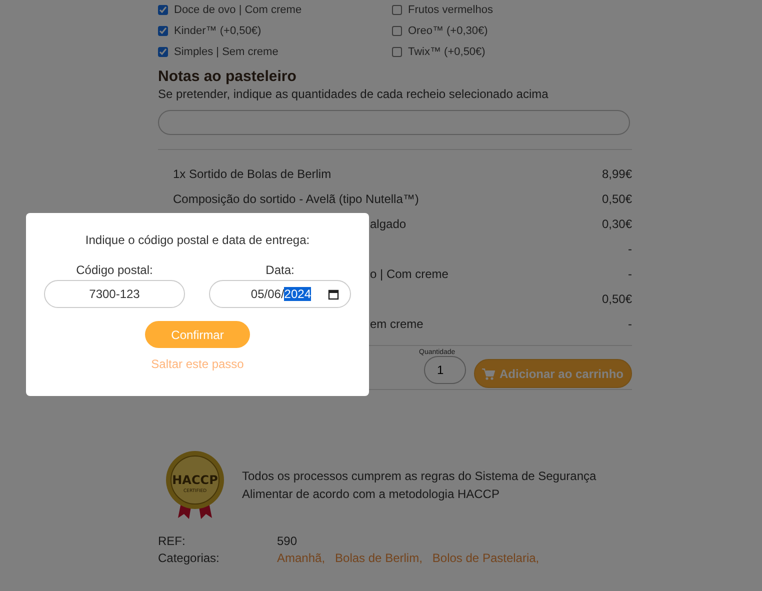 Image resolution: width=762 pixels, height=591 pixels. Describe the element at coordinates (297, 294) in the screenshot. I see `date-text: 2024` at that location.